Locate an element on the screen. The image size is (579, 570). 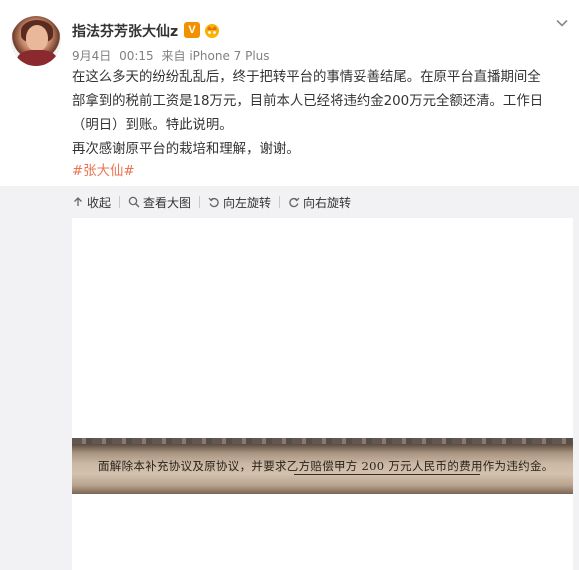
rotate-left-icon is located at coordinates (213, 202).